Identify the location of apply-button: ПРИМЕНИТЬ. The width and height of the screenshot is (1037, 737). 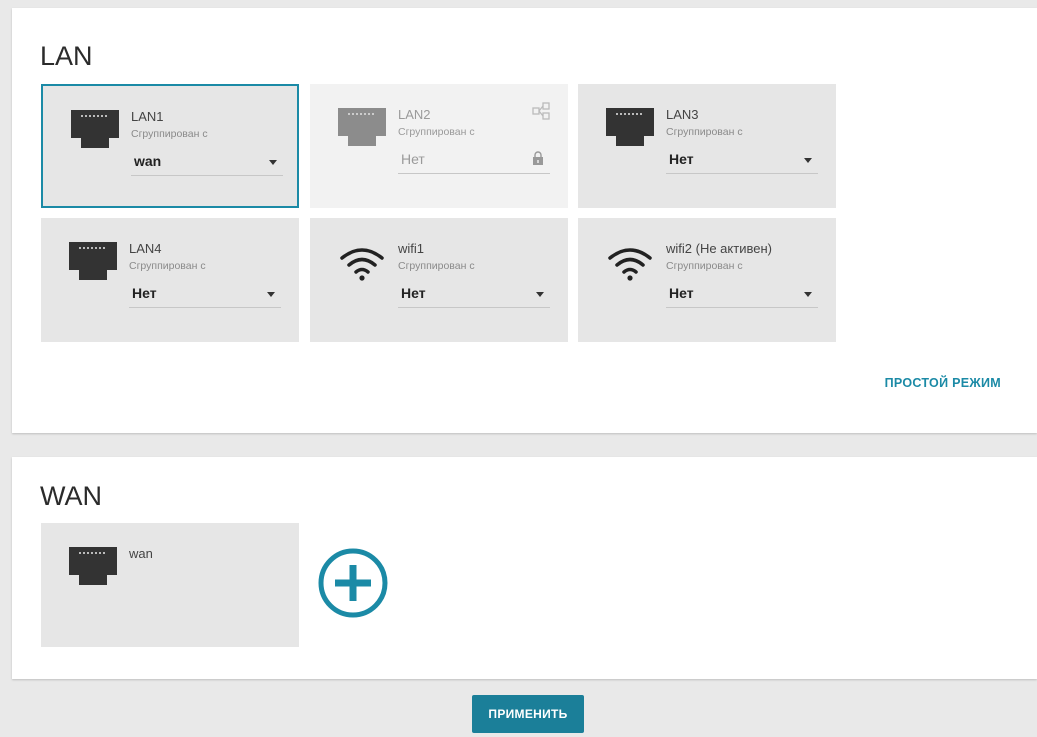
(528, 714).